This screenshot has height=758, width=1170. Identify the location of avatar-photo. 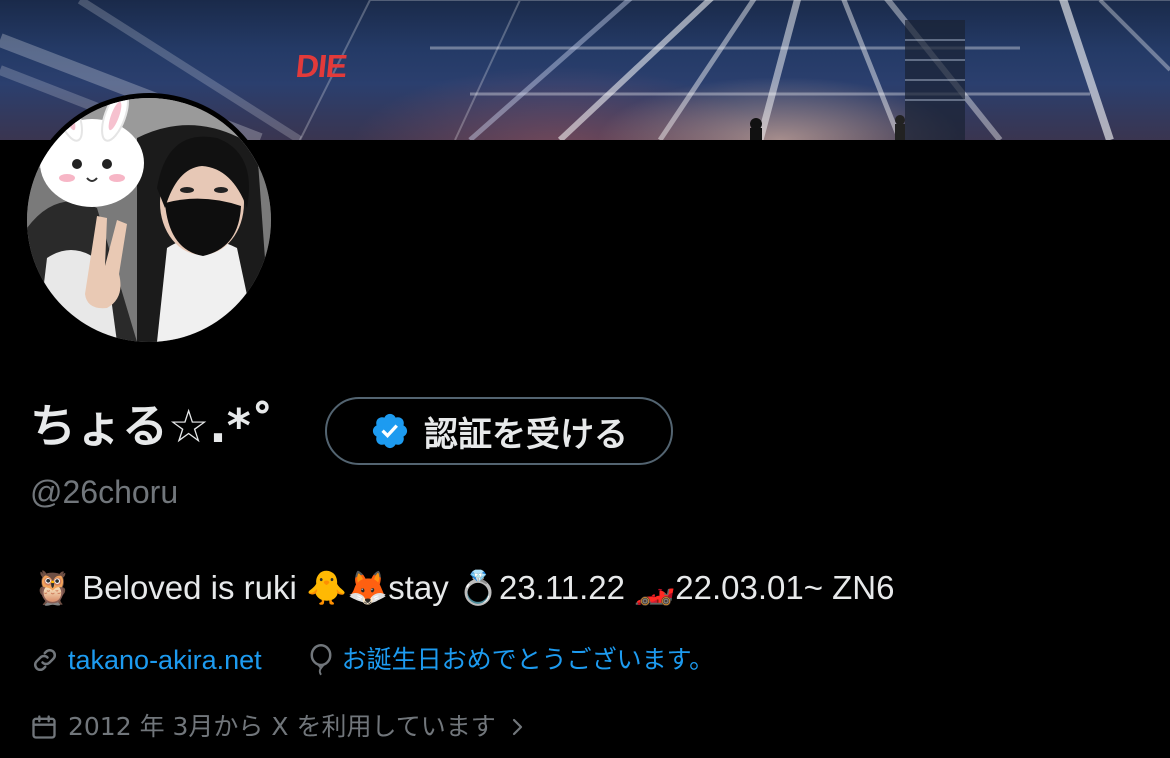
(149, 220).